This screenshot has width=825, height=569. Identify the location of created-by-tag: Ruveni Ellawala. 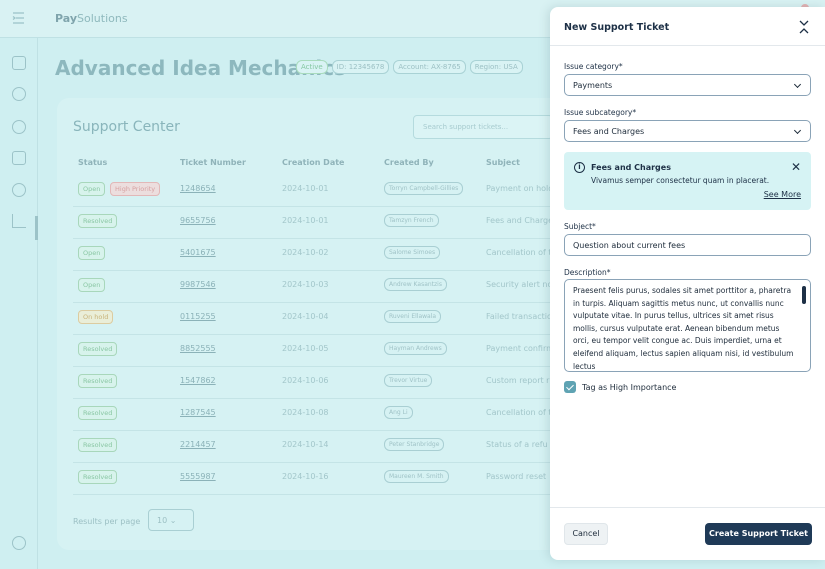
(413, 316).